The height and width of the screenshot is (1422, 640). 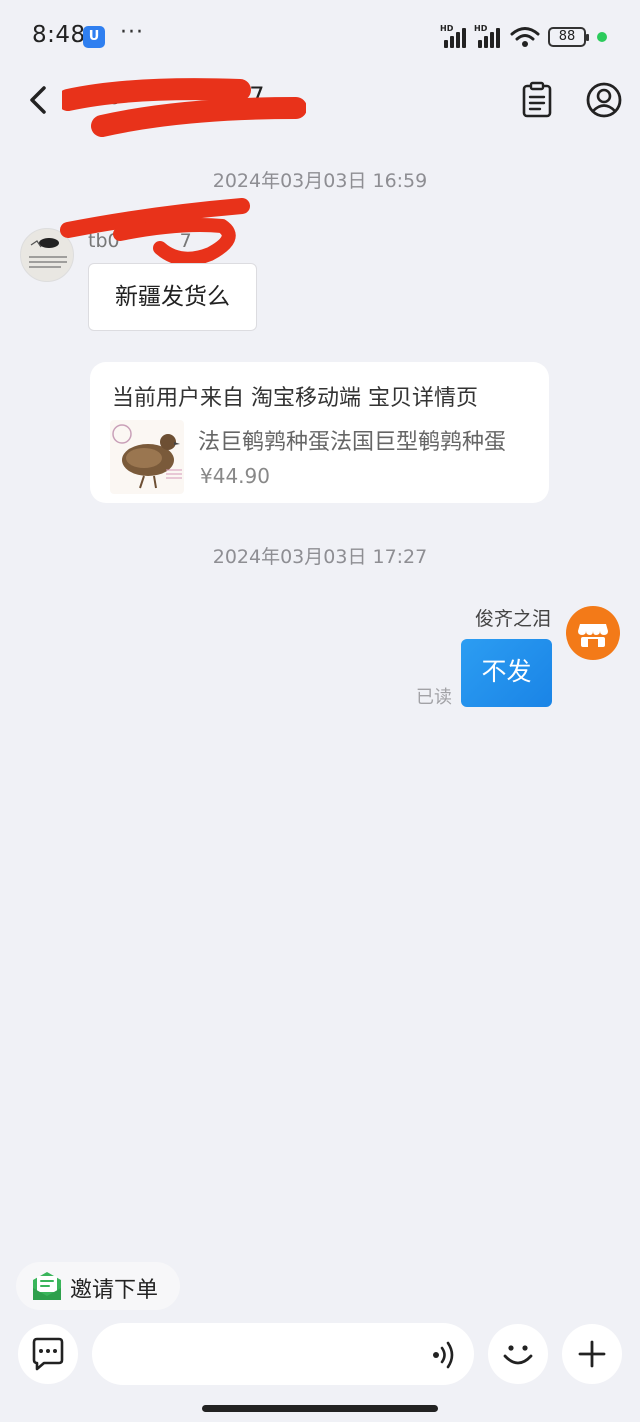 What do you see at coordinates (104, 241) in the screenshot?
I see `sender-name-start: tb0` at bounding box center [104, 241].